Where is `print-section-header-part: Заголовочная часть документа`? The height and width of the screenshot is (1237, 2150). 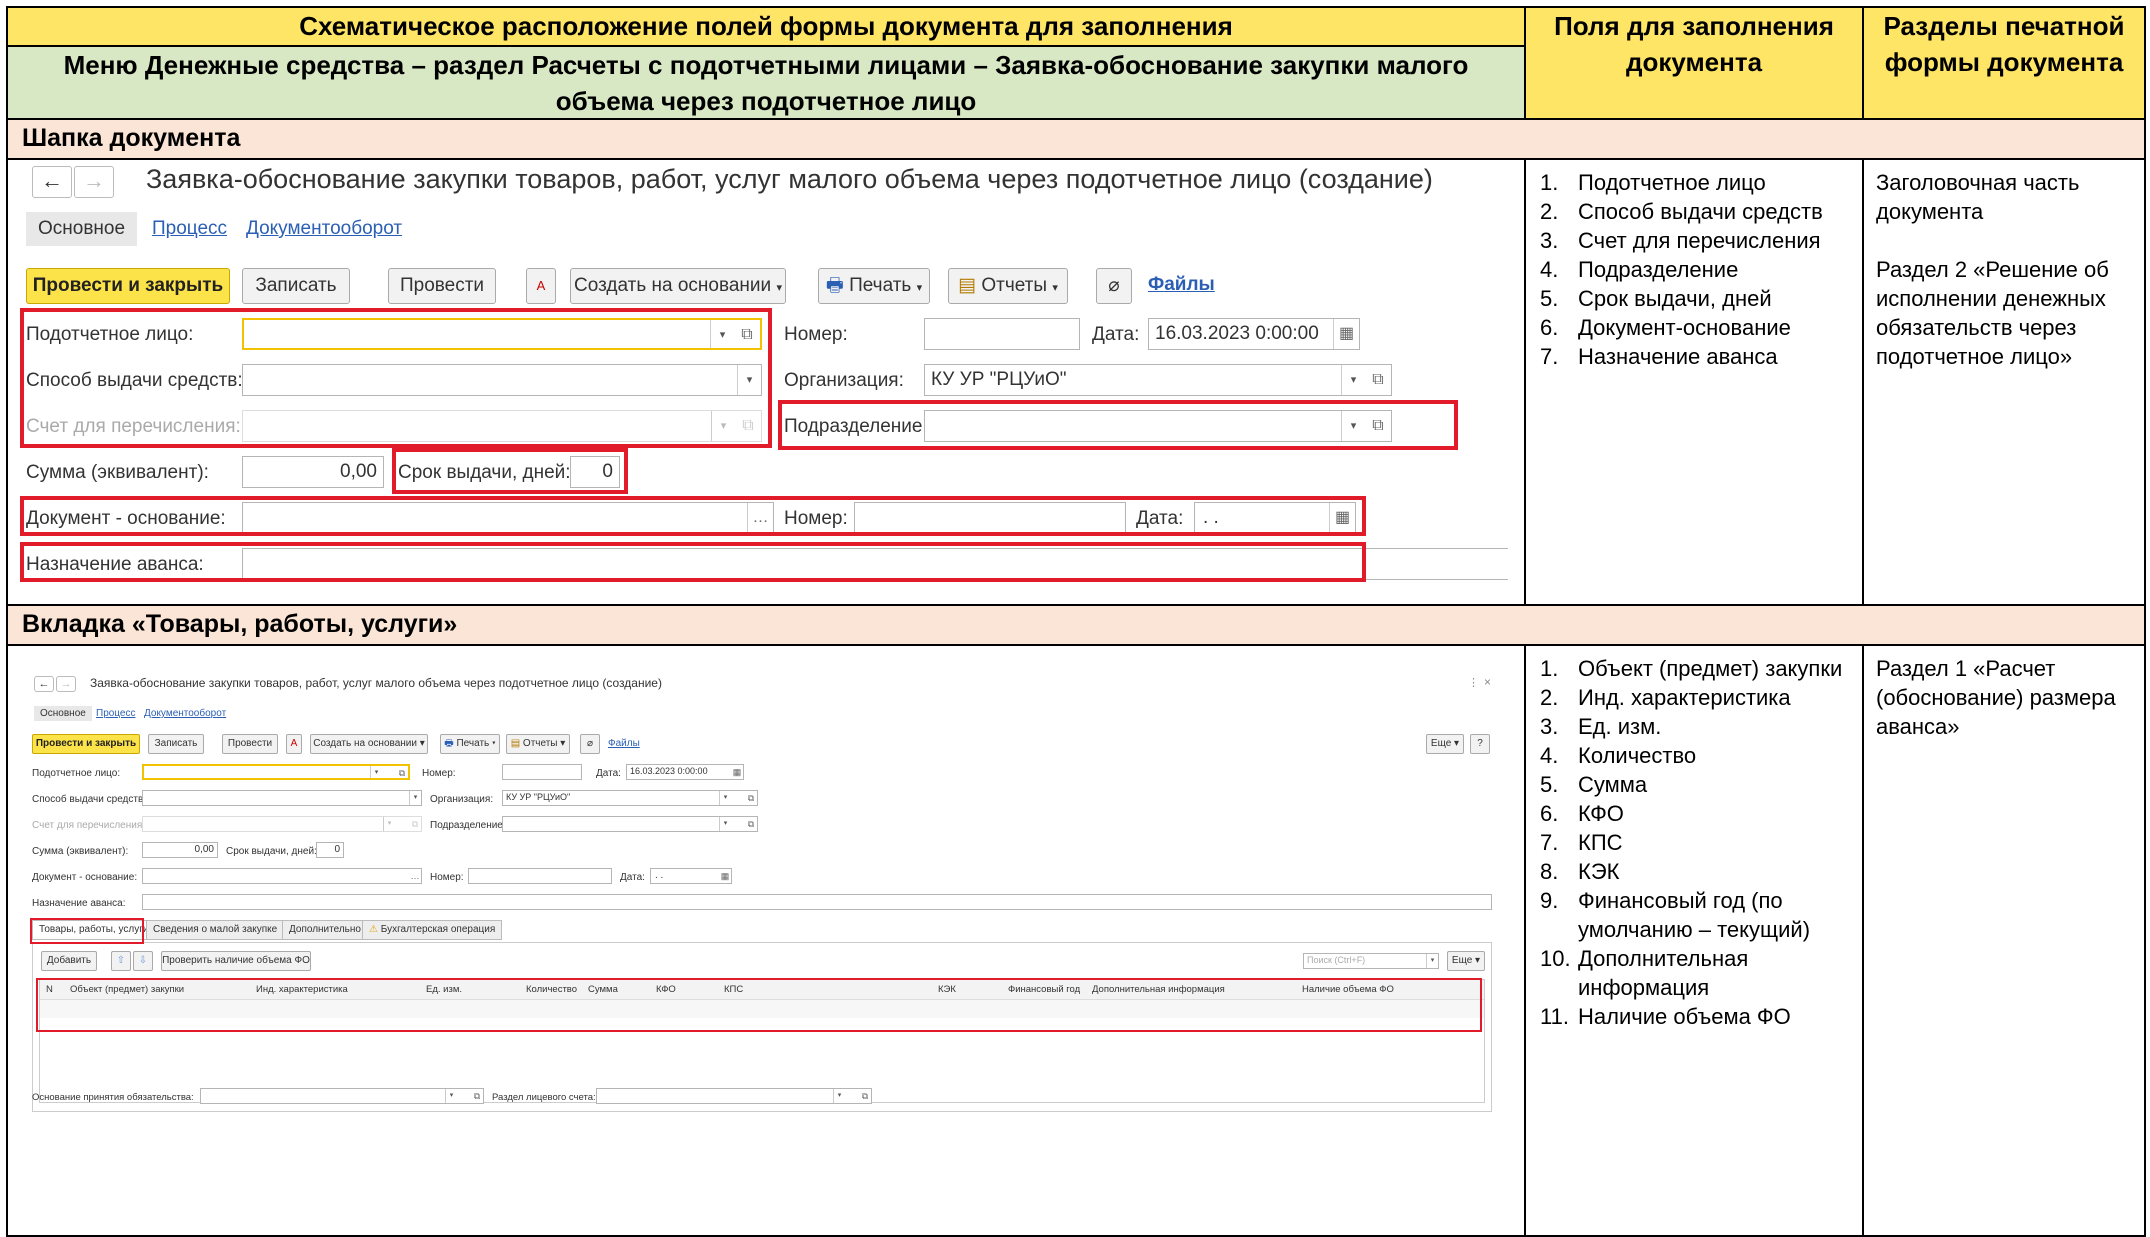
print-section-header-part: Заголовочная часть документа is located at coordinates (1978, 197).